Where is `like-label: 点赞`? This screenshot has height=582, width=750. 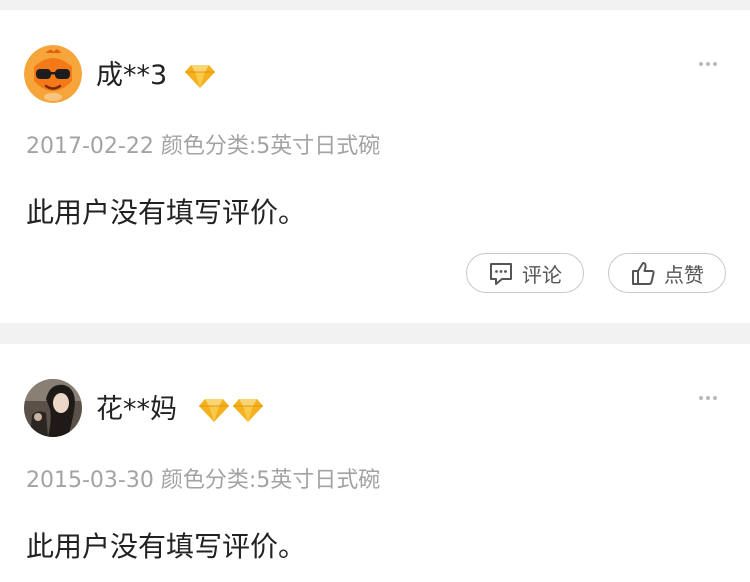 like-label: 点赞 is located at coordinates (684, 274).